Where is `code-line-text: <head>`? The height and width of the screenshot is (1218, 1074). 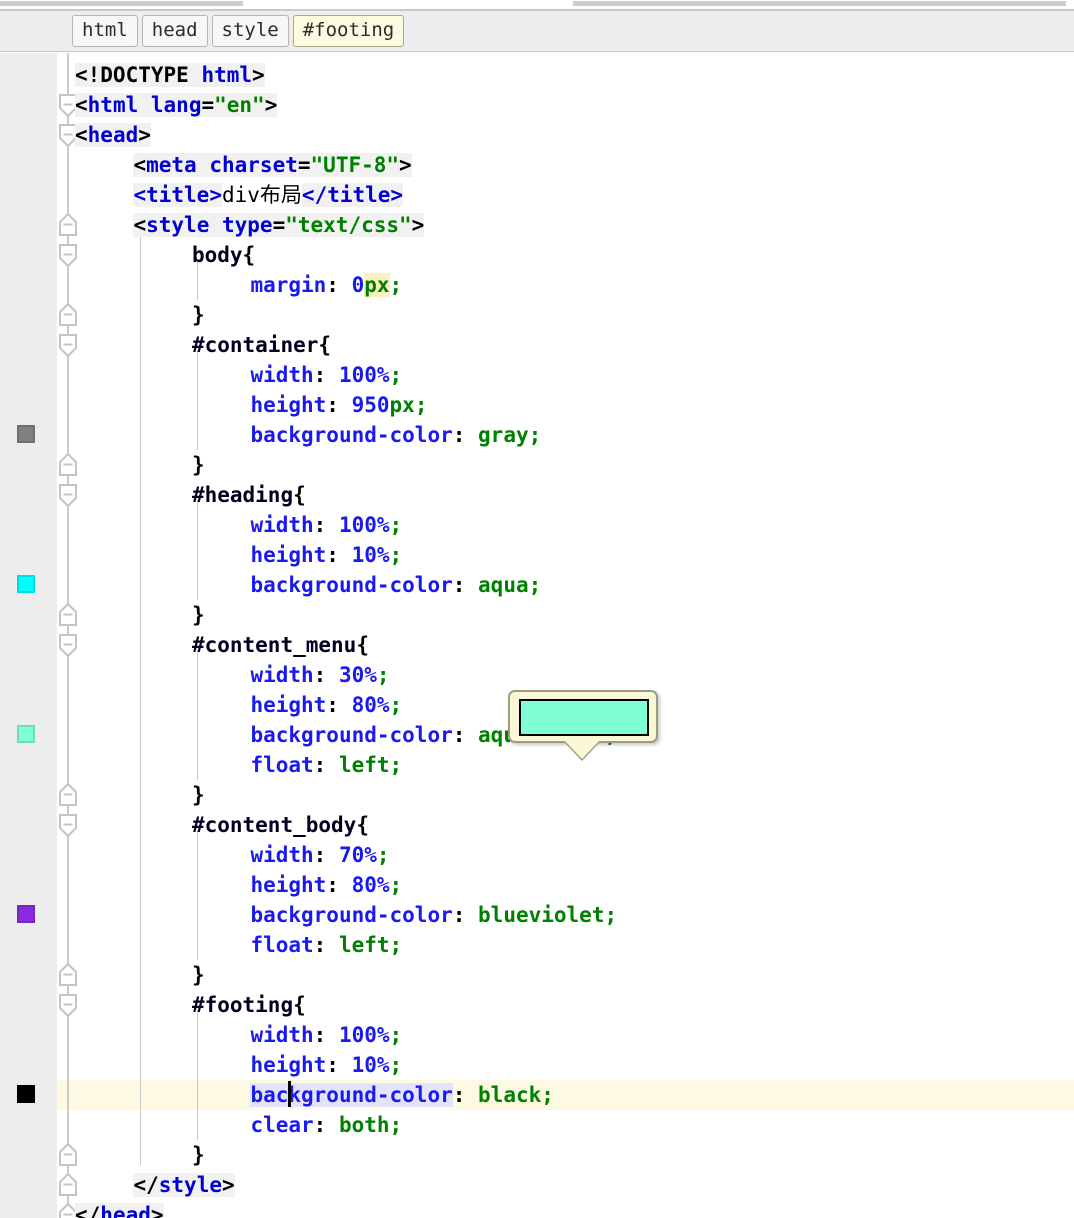 code-line-text: <head> is located at coordinates (113, 135).